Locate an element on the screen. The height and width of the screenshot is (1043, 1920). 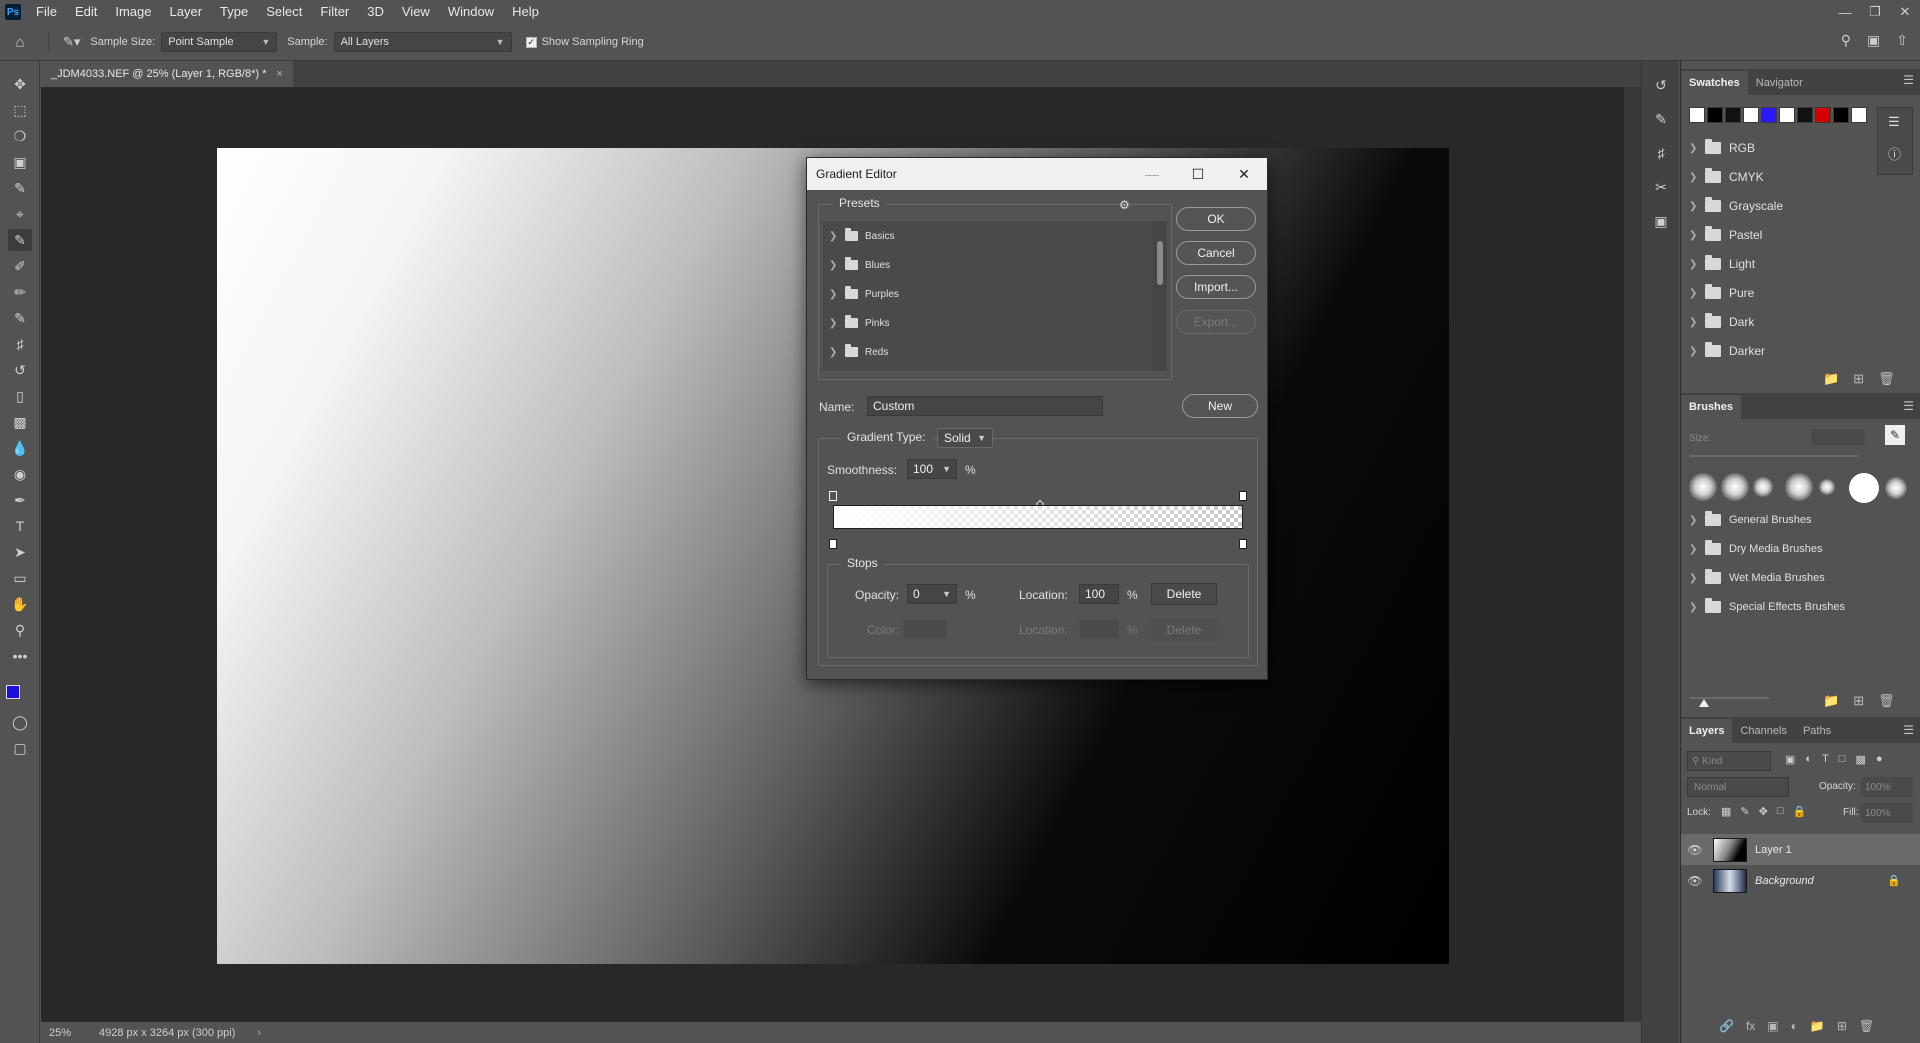
path-selection-tool-icon: ➤ is located at coordinates (20, 552).